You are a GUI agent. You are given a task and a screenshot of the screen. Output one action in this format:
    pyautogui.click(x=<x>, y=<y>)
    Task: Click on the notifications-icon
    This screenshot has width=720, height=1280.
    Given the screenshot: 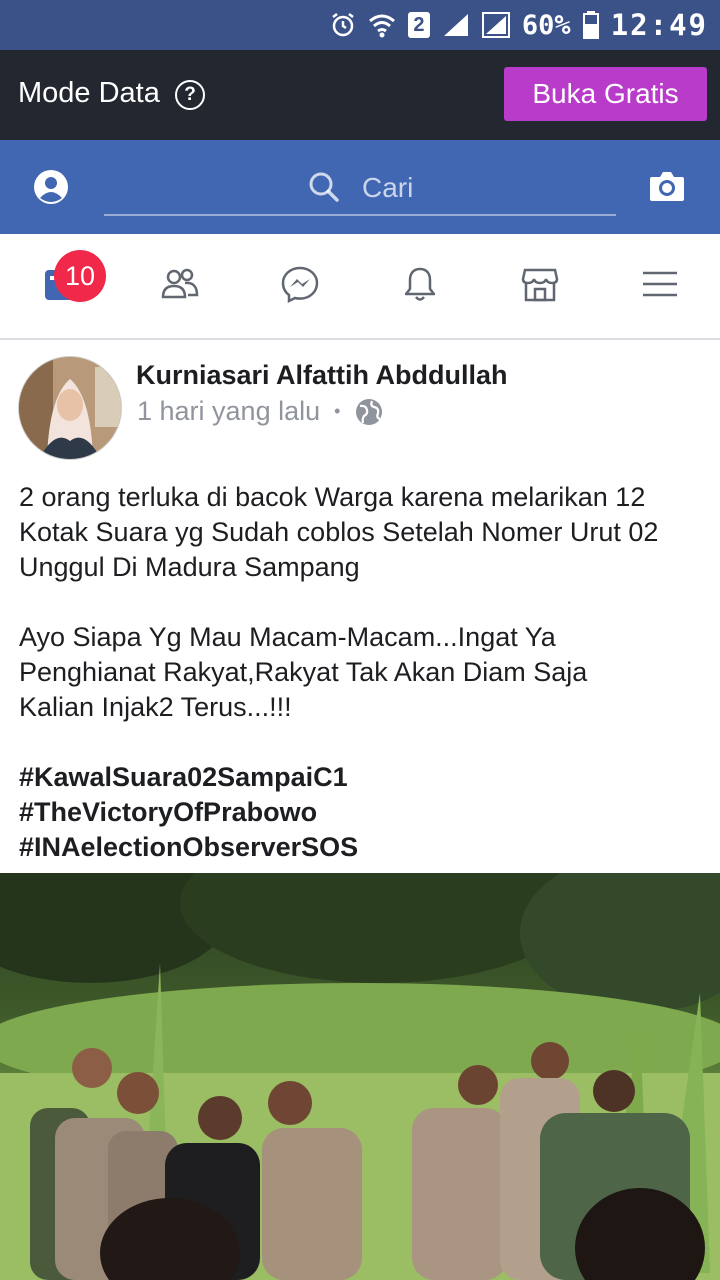 What is the action you would take?
    pyautogui.click(x=420, y=284)
    